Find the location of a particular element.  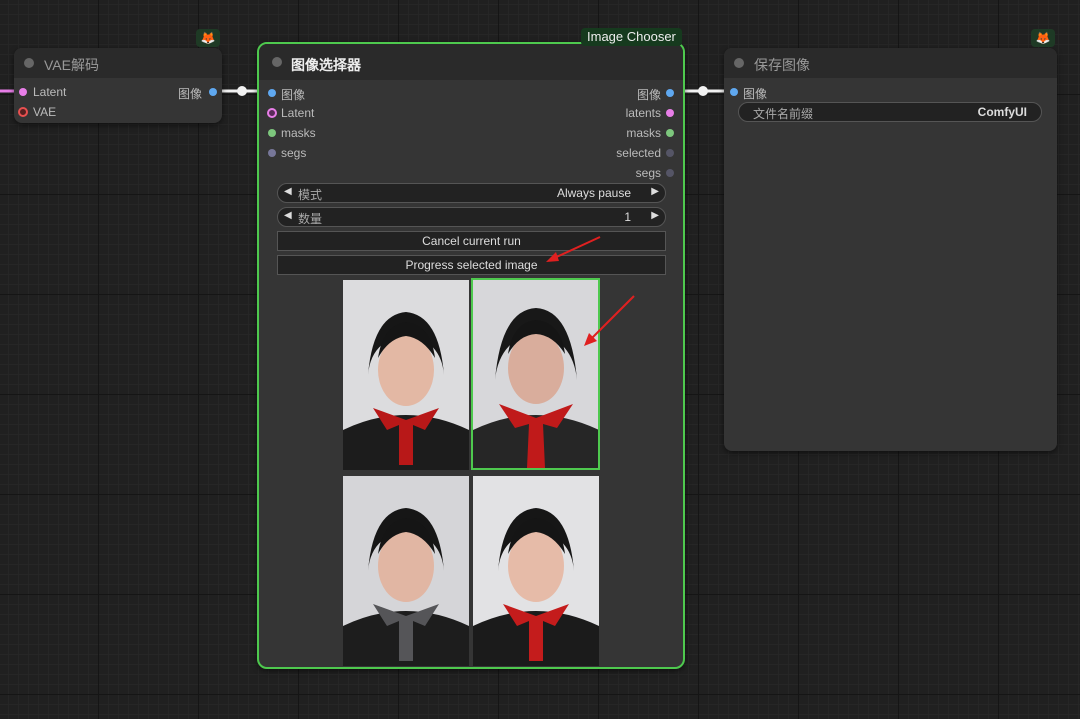

widget-value: Always pause is located at coordinates (593, 193).